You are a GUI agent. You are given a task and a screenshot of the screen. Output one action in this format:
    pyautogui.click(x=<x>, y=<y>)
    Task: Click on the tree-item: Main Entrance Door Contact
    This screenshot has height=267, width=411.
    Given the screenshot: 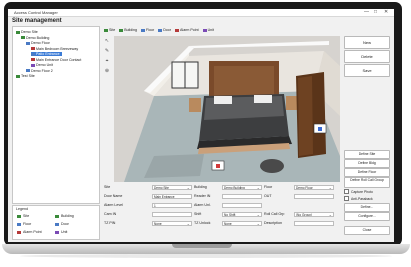 What is the action you would take?
    pyautogui.click(x=56, y=60)
    